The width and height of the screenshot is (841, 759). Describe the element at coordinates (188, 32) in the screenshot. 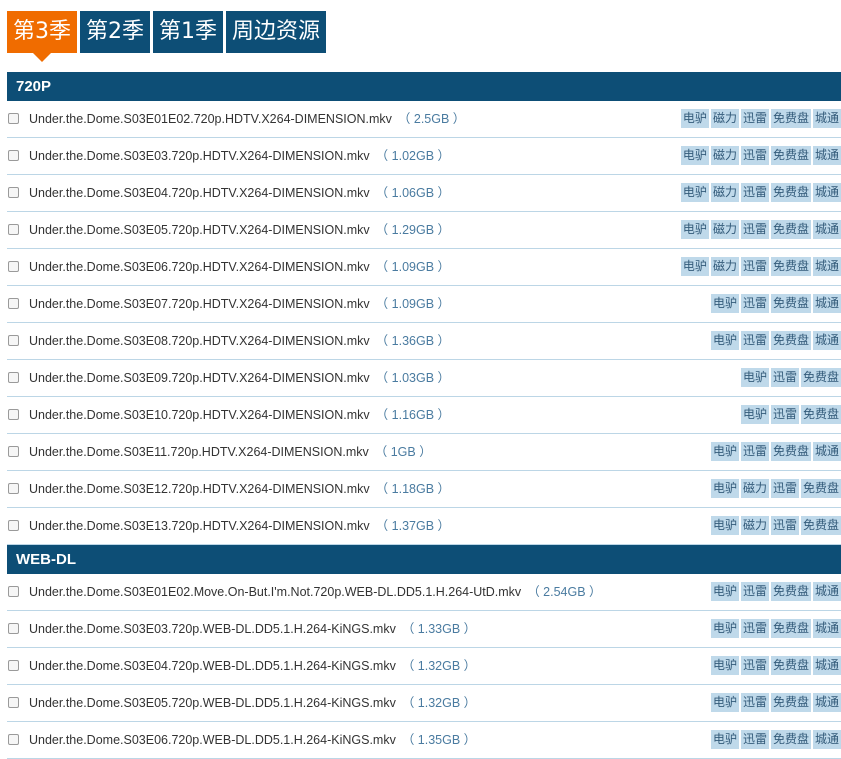

I see `tab-season-2: 第1季` at that location.